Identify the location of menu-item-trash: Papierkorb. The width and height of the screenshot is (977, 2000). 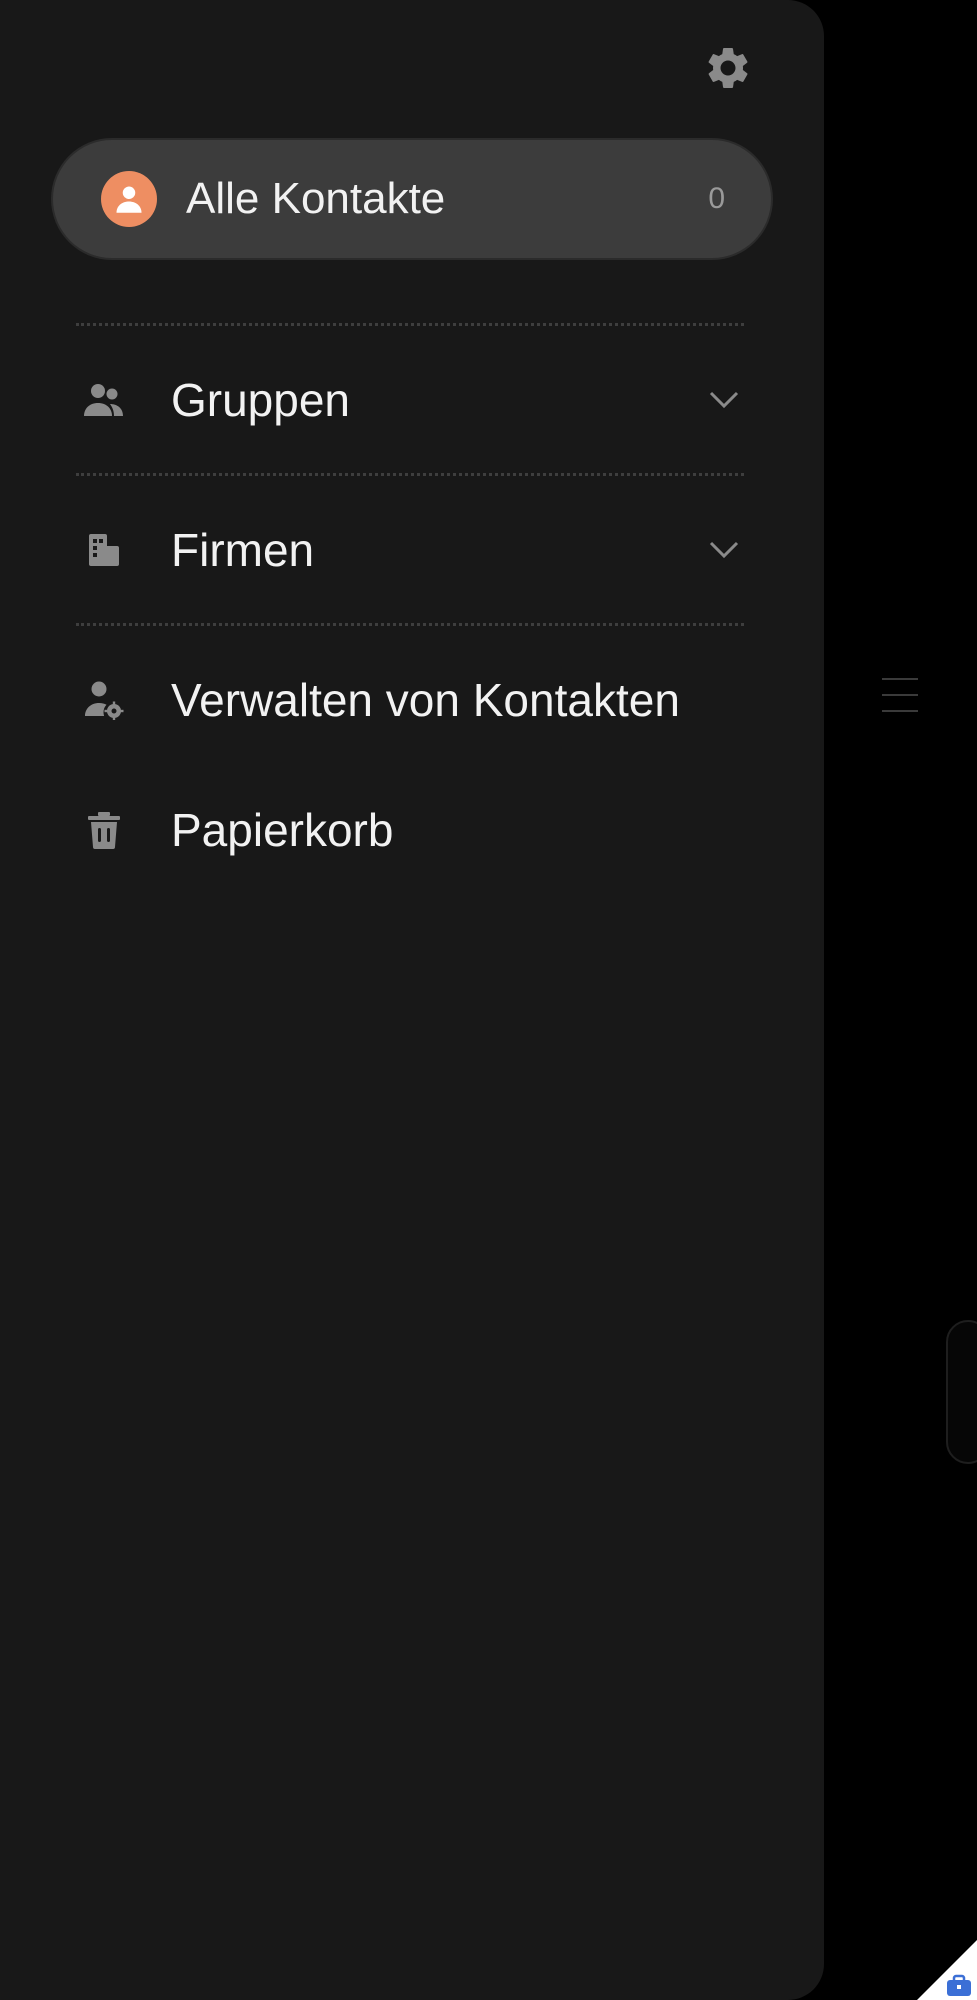
(412, 830).